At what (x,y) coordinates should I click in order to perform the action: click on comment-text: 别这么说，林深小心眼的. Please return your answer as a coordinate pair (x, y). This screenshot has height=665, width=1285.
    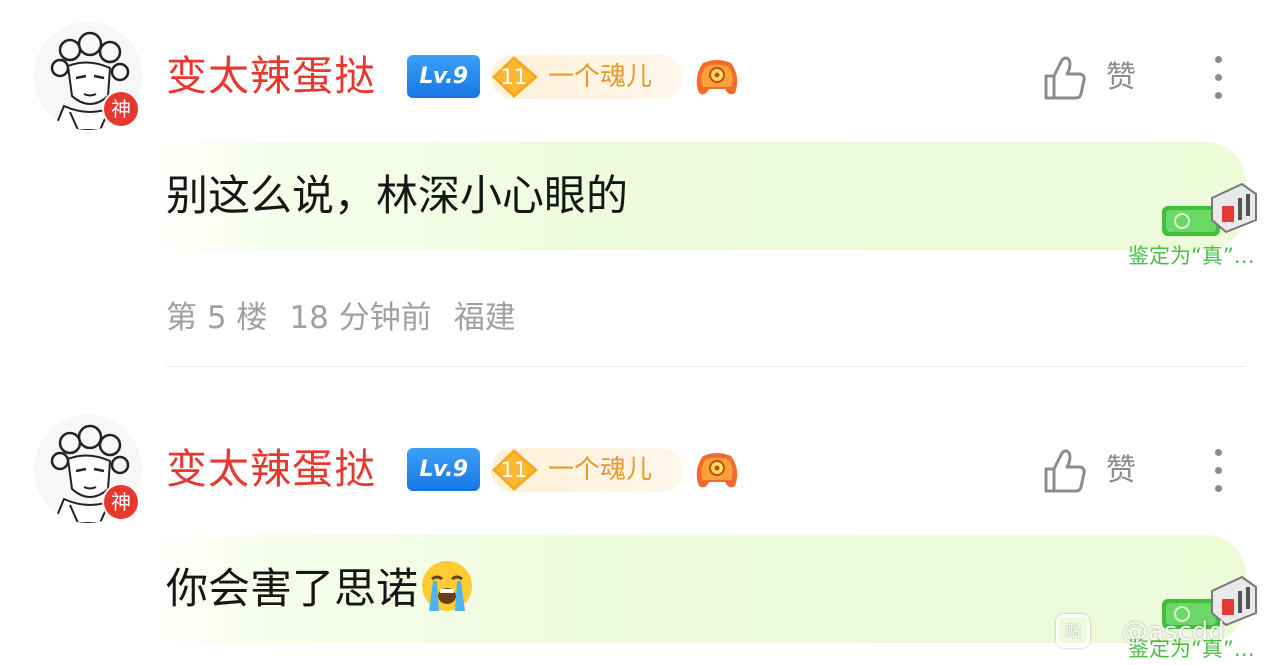
    Looking at the image, I should click on (397, 195).